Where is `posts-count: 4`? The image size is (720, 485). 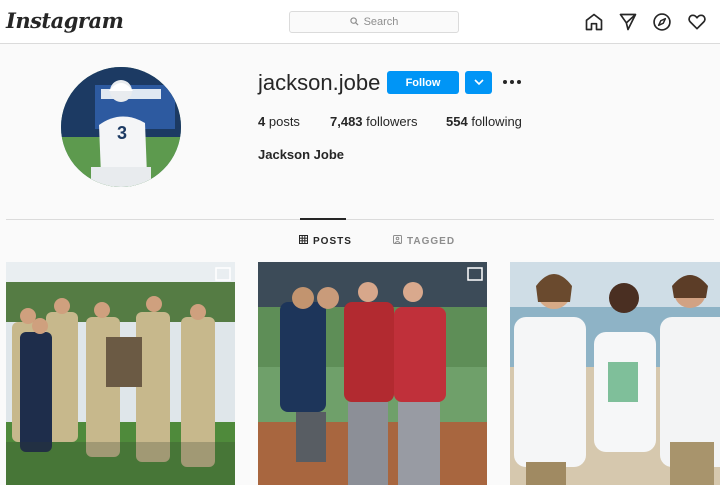
posts-count: 4 is located at coordinates (262, 121).